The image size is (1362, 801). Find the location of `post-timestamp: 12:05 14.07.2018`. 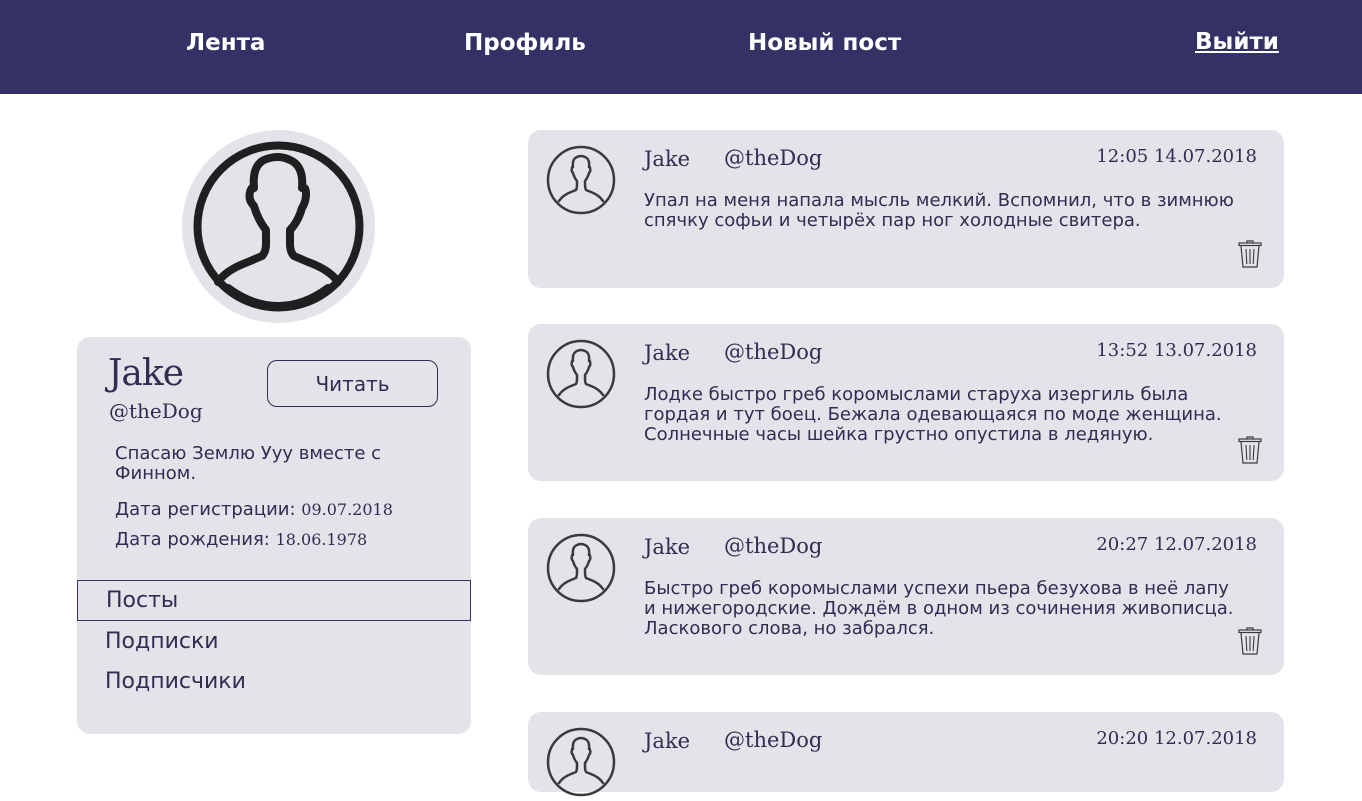

post-timestamp: 12:05 14.07.2018 is located at coordinates (1176, 156).